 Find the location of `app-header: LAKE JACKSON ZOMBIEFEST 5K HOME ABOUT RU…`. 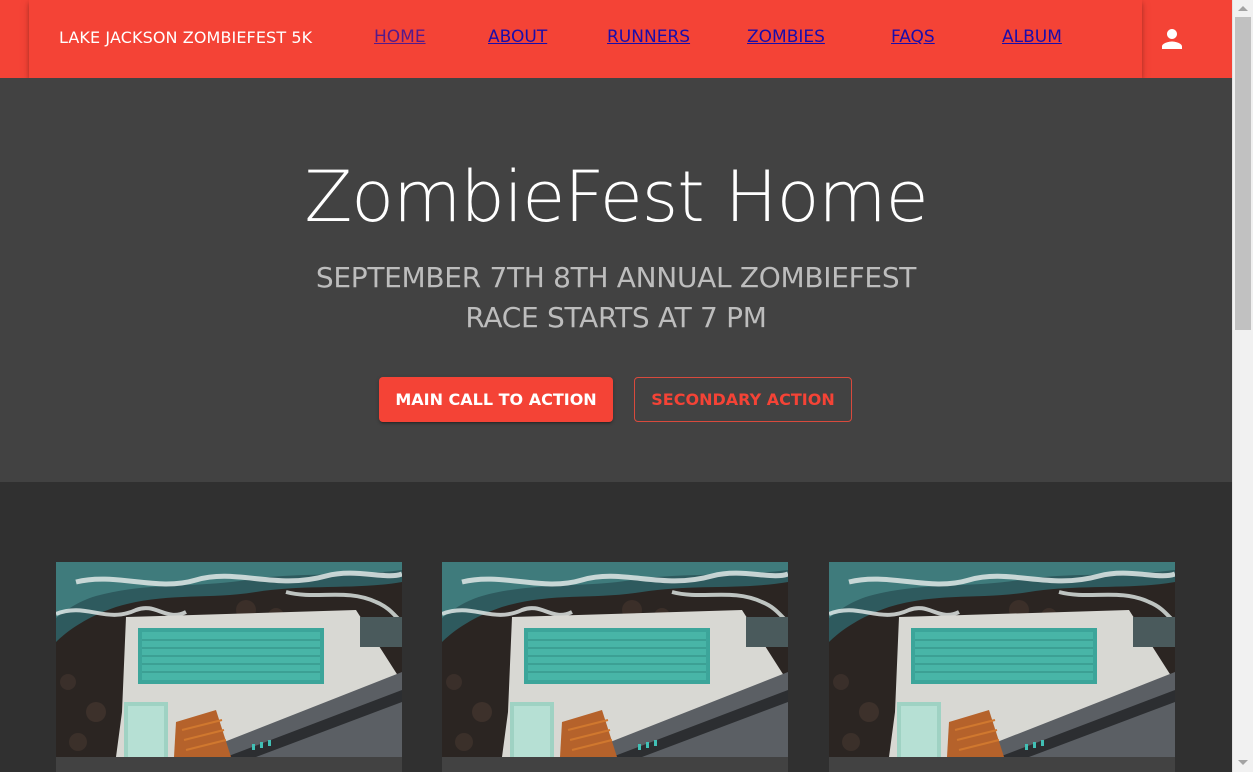

app-header: LAKE JACKSON ZOMBIEFEST 5K HOME ABOUT RU… is located at coordinates (616, 39).